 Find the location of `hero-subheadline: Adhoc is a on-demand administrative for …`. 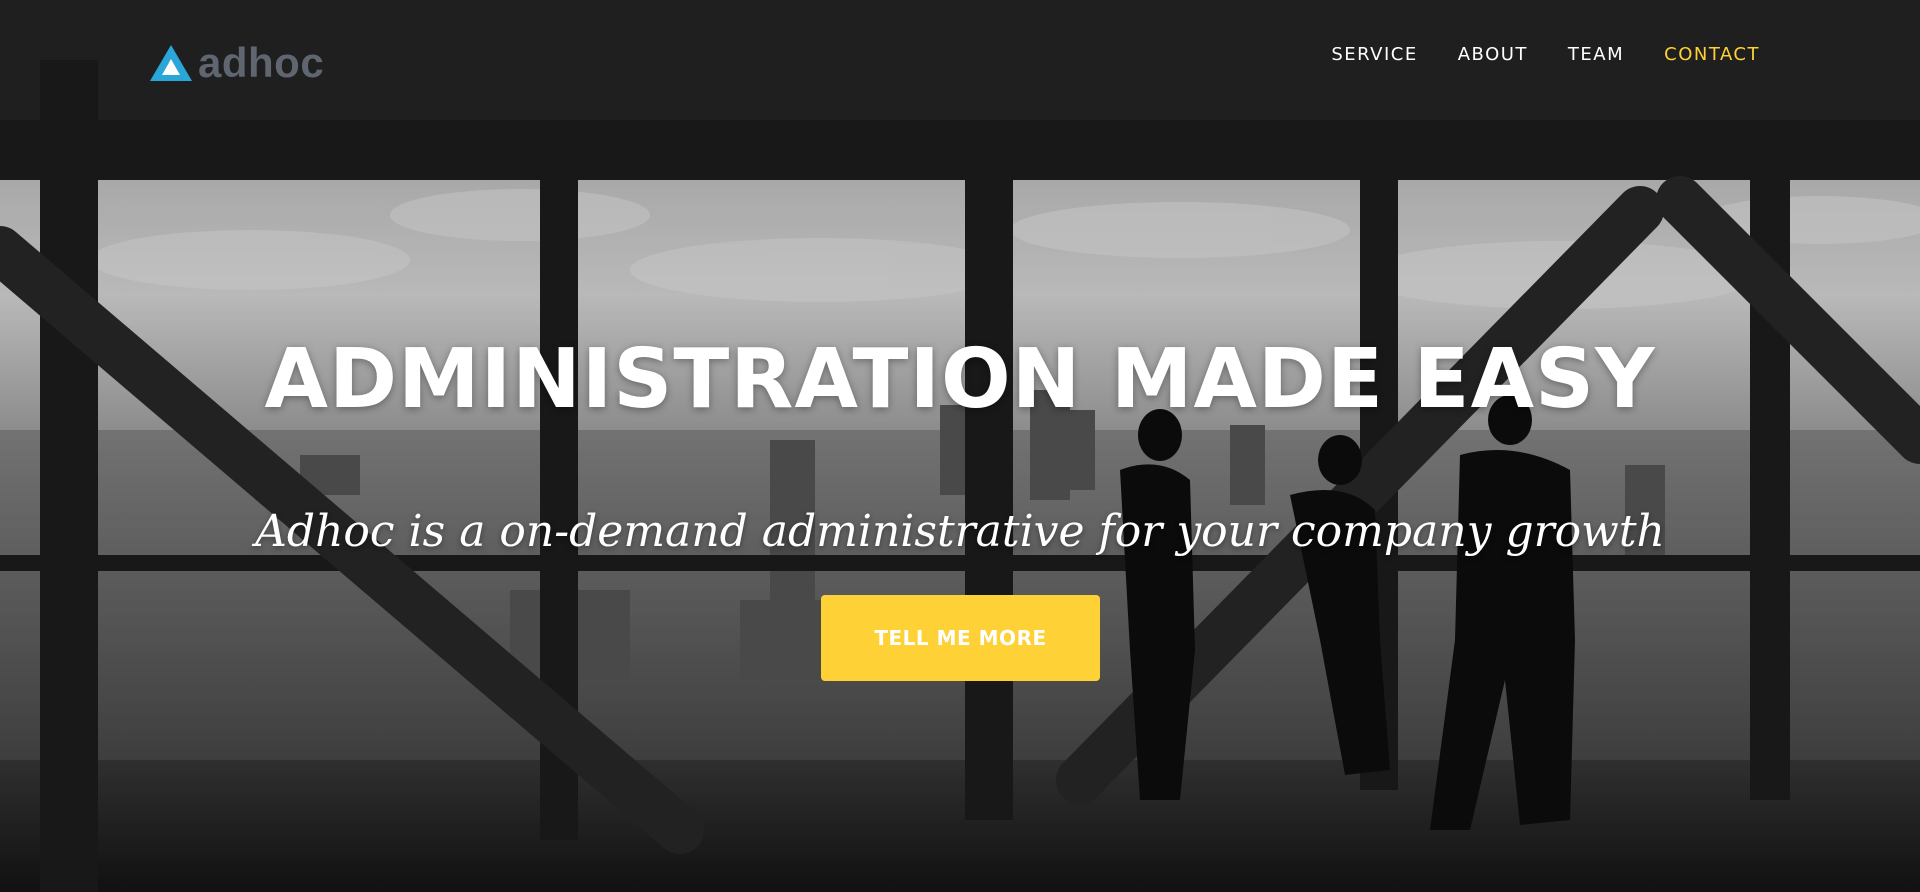

hero-subheadline: Adhoc is a on-demand administrative for … is located at coordinates (960, 531).